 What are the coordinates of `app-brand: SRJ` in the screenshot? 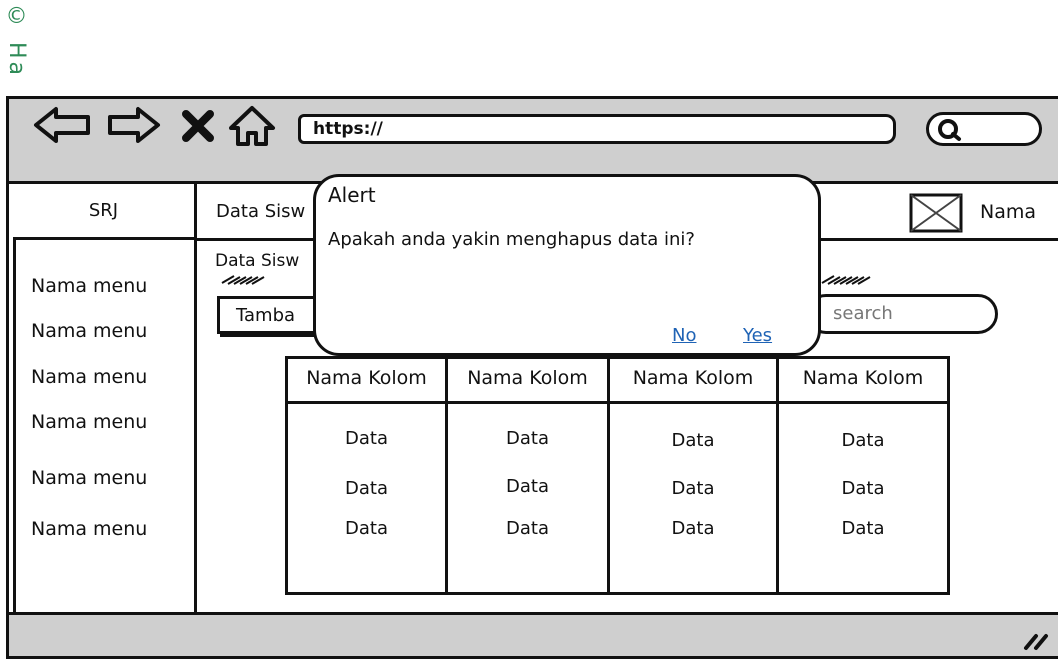 It's located at (105, 212).